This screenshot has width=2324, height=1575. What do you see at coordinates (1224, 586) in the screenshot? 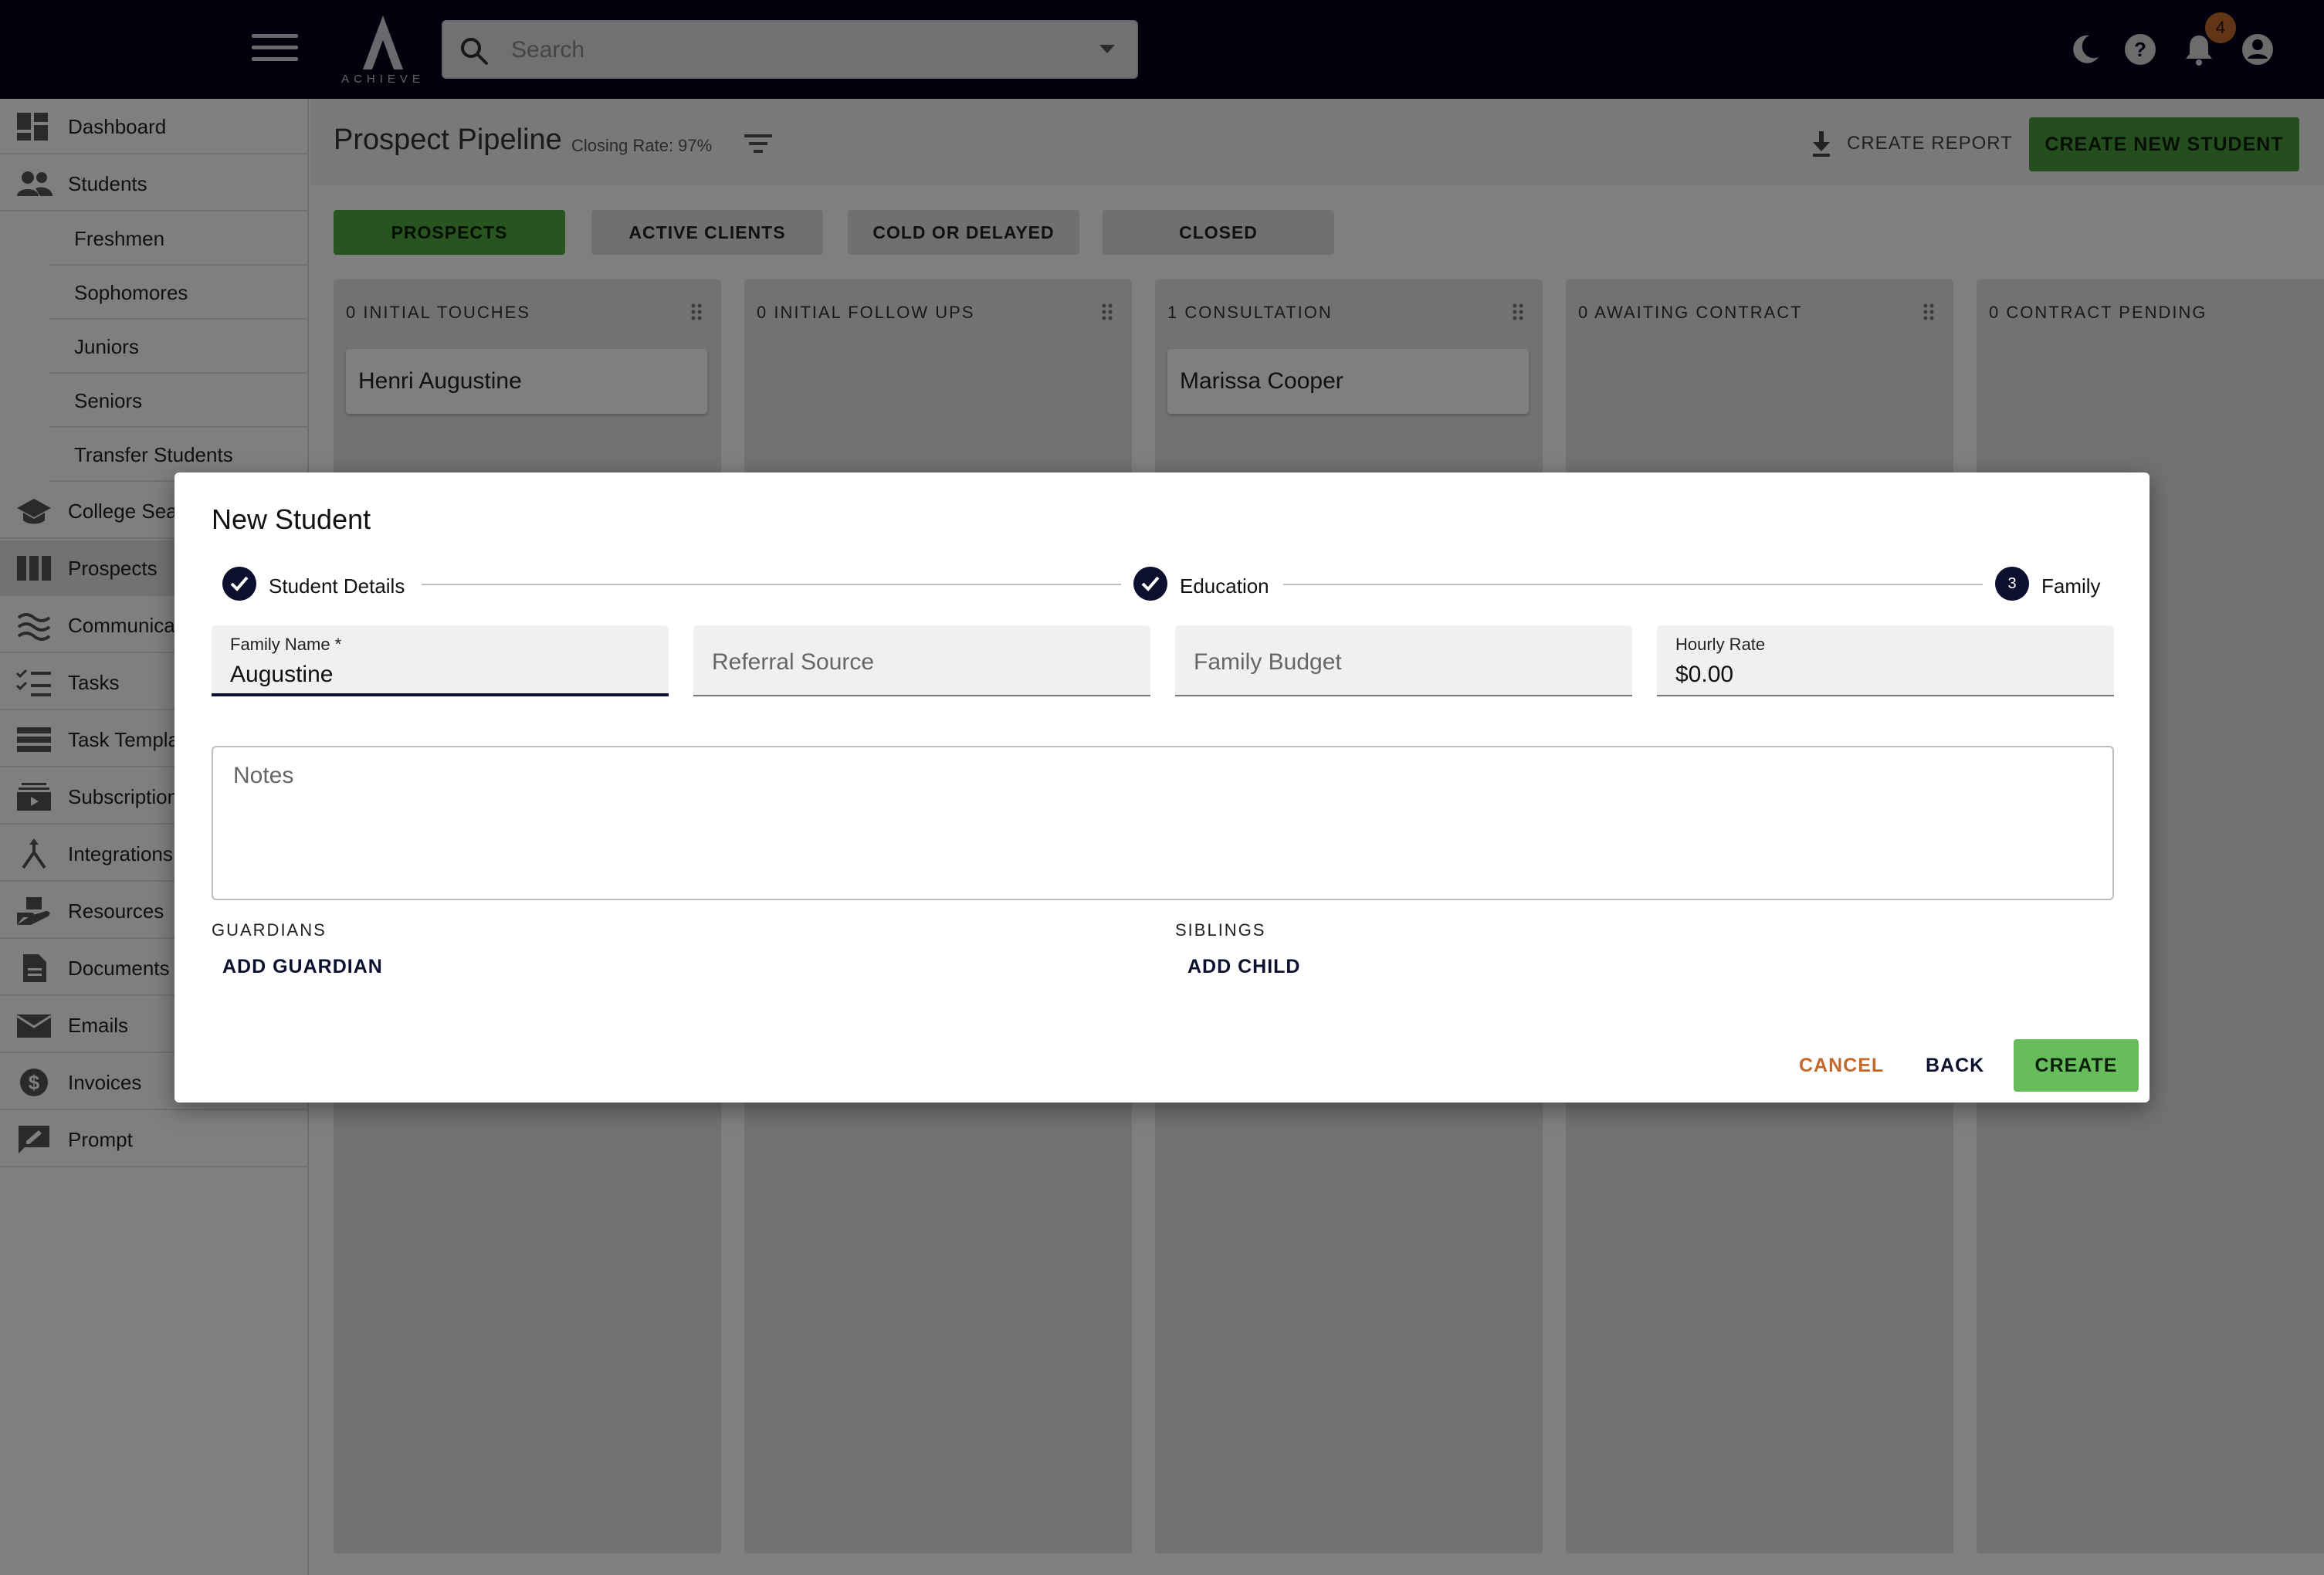
I see `step-label: Education` at bounding box center [1224, 586].